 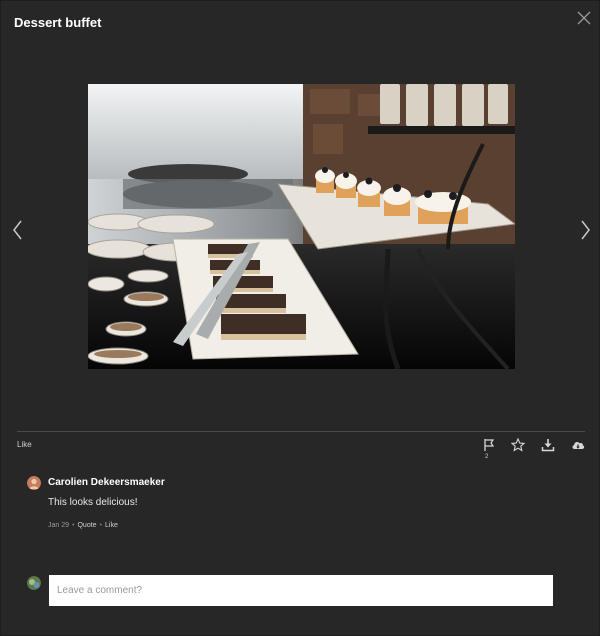 I want to click on commenter-avatar, so click(x=34, y=483).